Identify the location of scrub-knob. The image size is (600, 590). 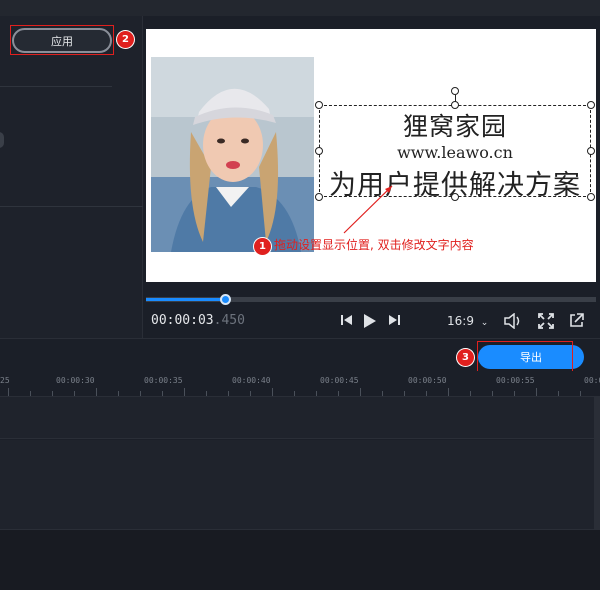
(225, 299).